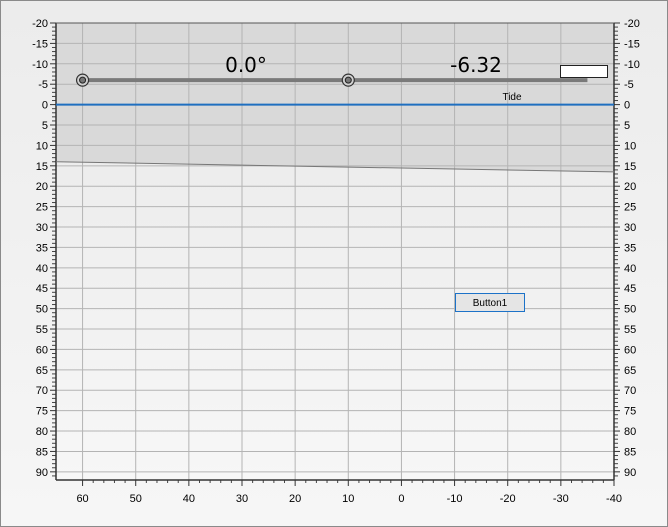 The height and width of the screenshot is (527, 668). Describe the element at coordinates (136, 499) in the screenshot. I see `x-tick-label: 50` at that location.